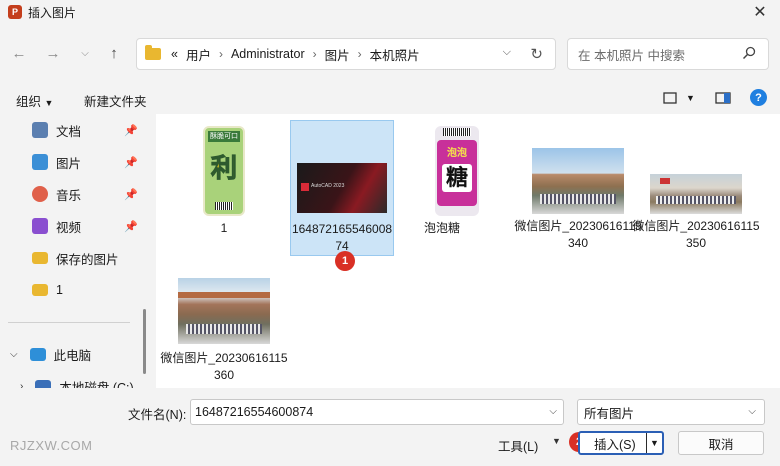 Image resolution: width=780 pixels, height=466 pixels. Describe the element at coordinates (53, 53) in the screenshot. I see `forward-arrow-icon: →` at that location.